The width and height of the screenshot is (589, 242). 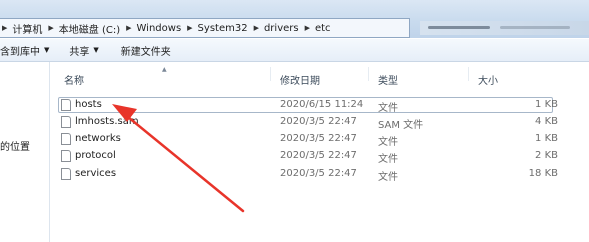 What do you see at coordinates (88, 104) in the screenshot?
I see `file-name: hosts` at bounding box center [88, 104].